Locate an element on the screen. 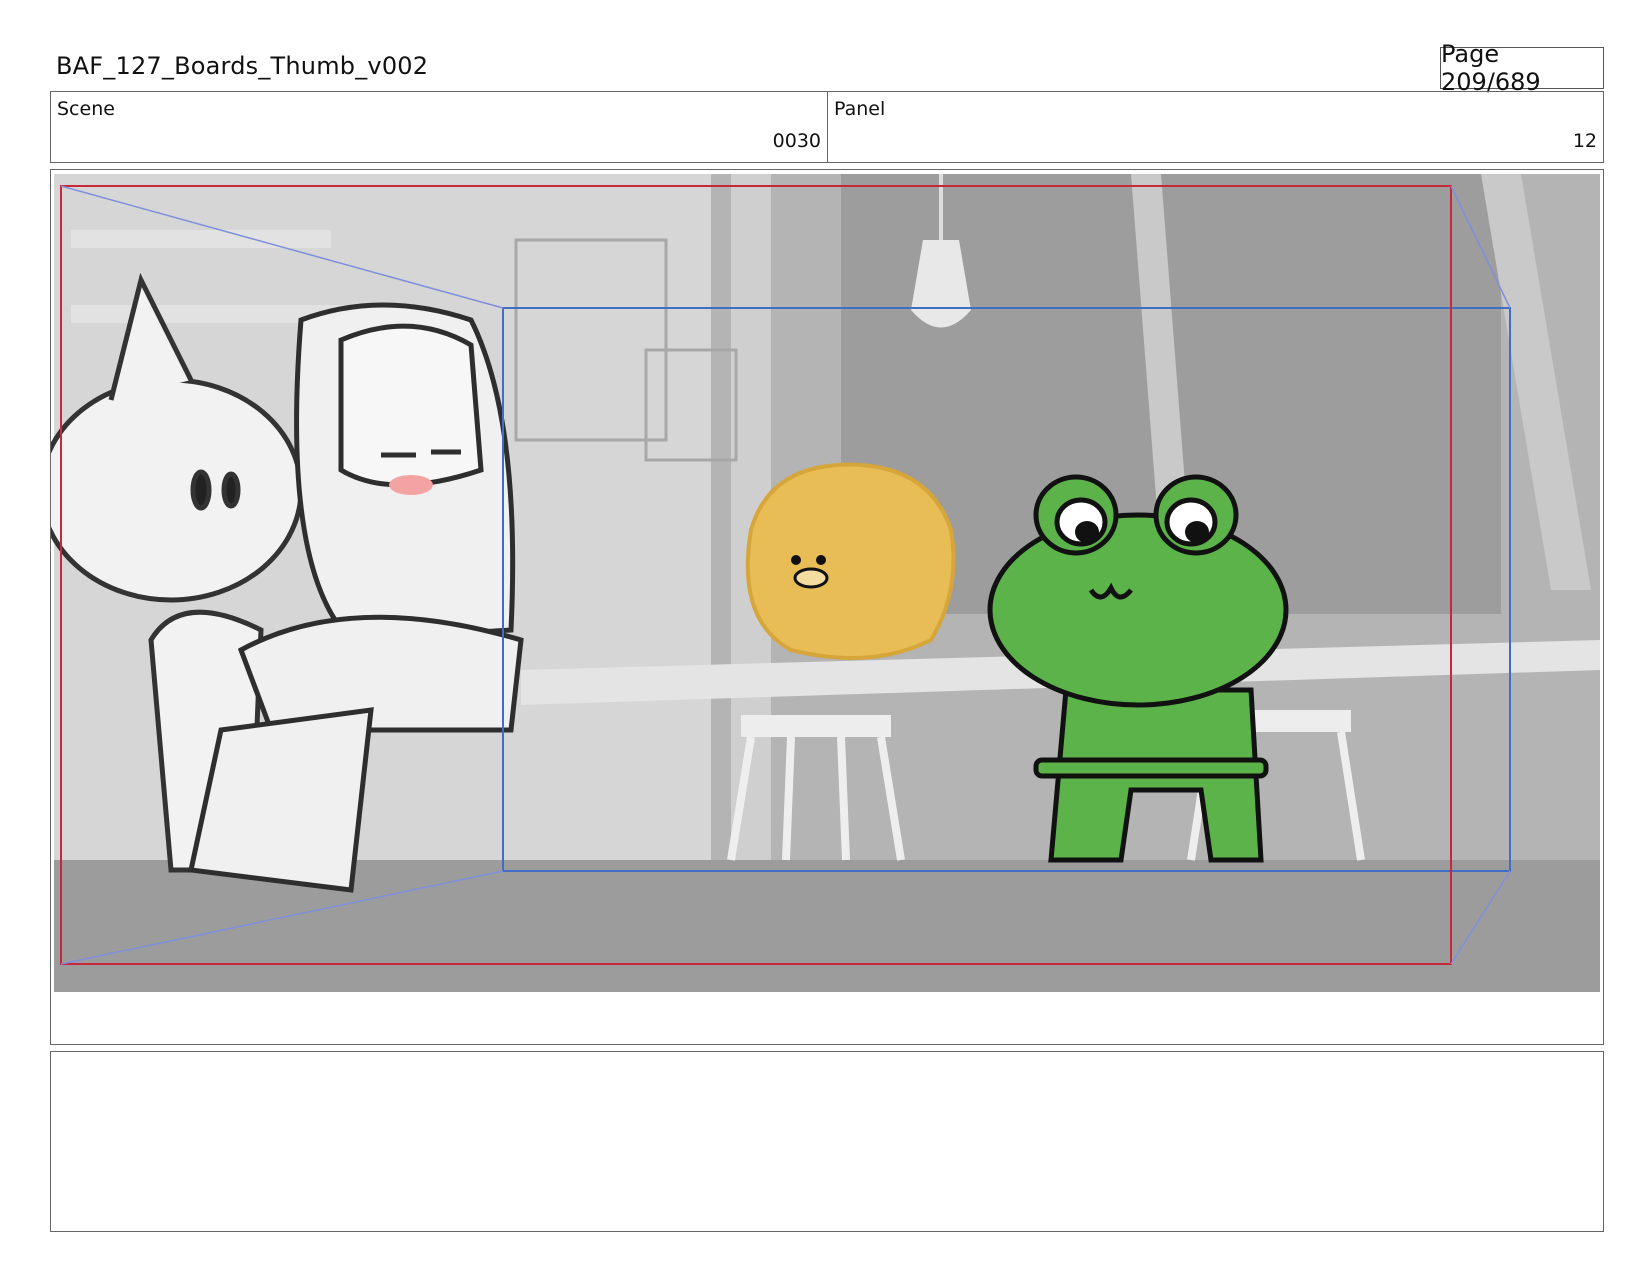 This screenshot has height=1275, width=1650. panel-number: 12 is located at coordinates (1584, 141).